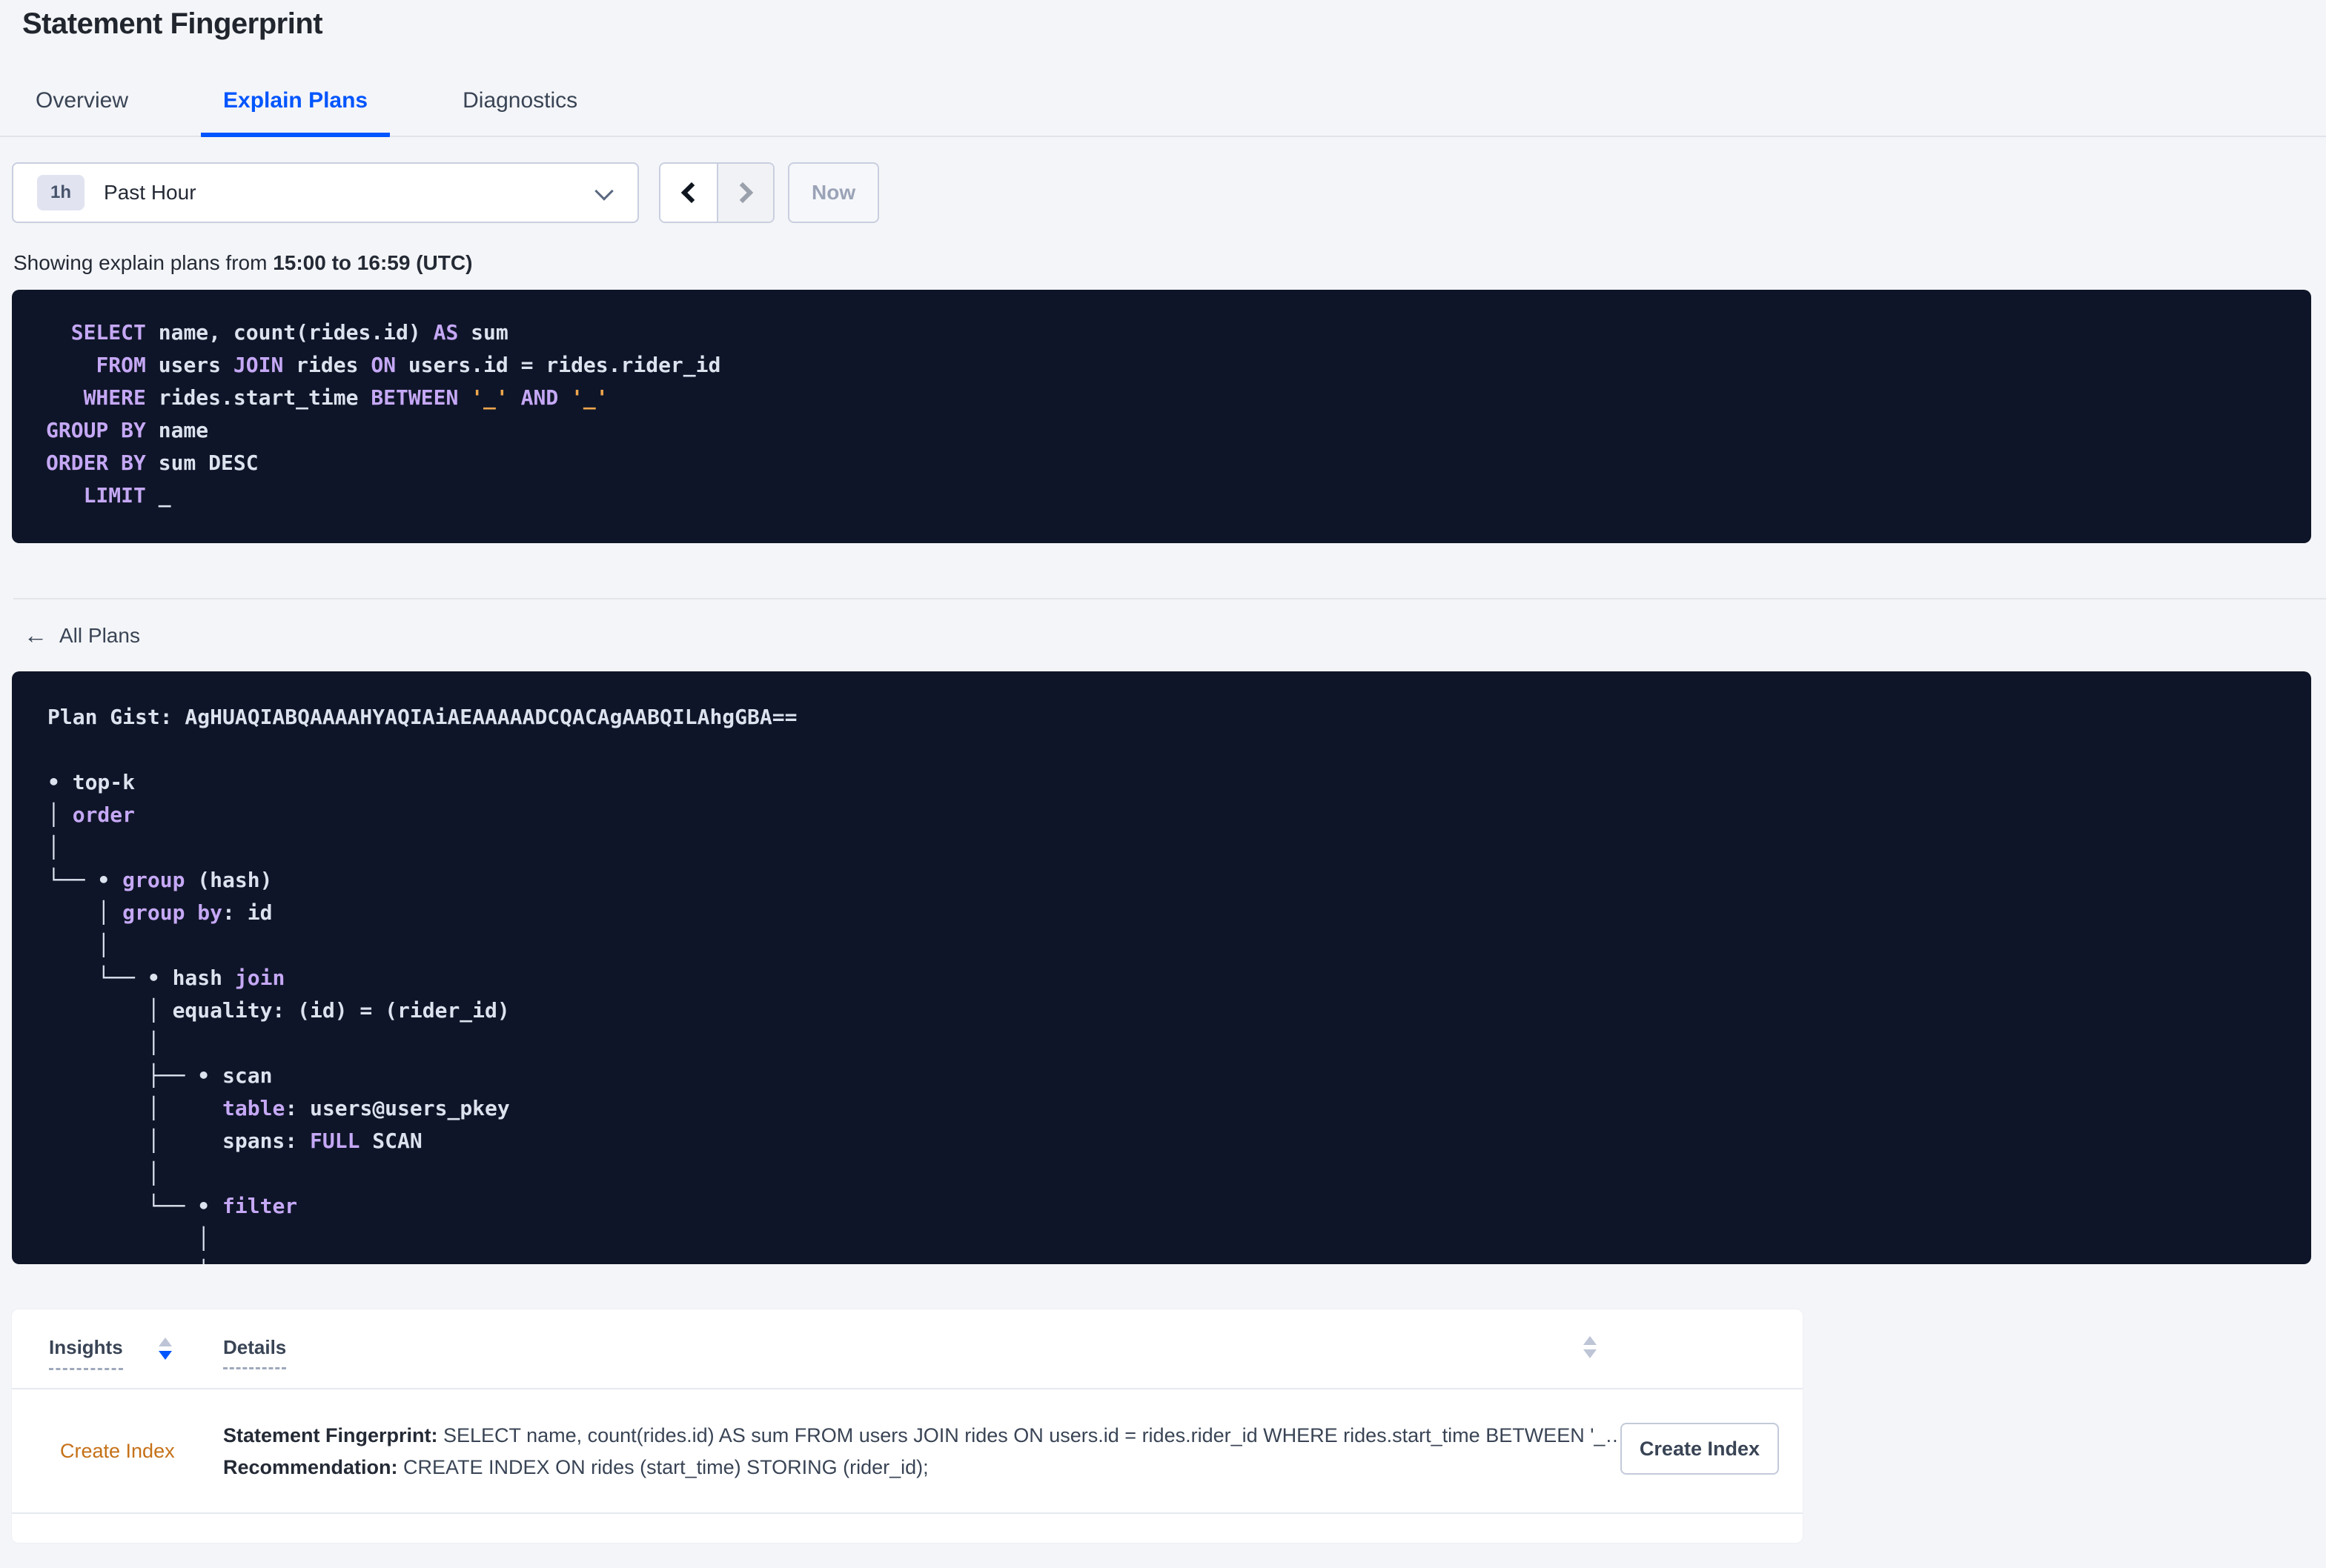 The image size is (2326, 1568). What do you see at coordinates (61, 192) in the screenshot?
I see `interval-badge: 1h` at bounding box center [61, 192].